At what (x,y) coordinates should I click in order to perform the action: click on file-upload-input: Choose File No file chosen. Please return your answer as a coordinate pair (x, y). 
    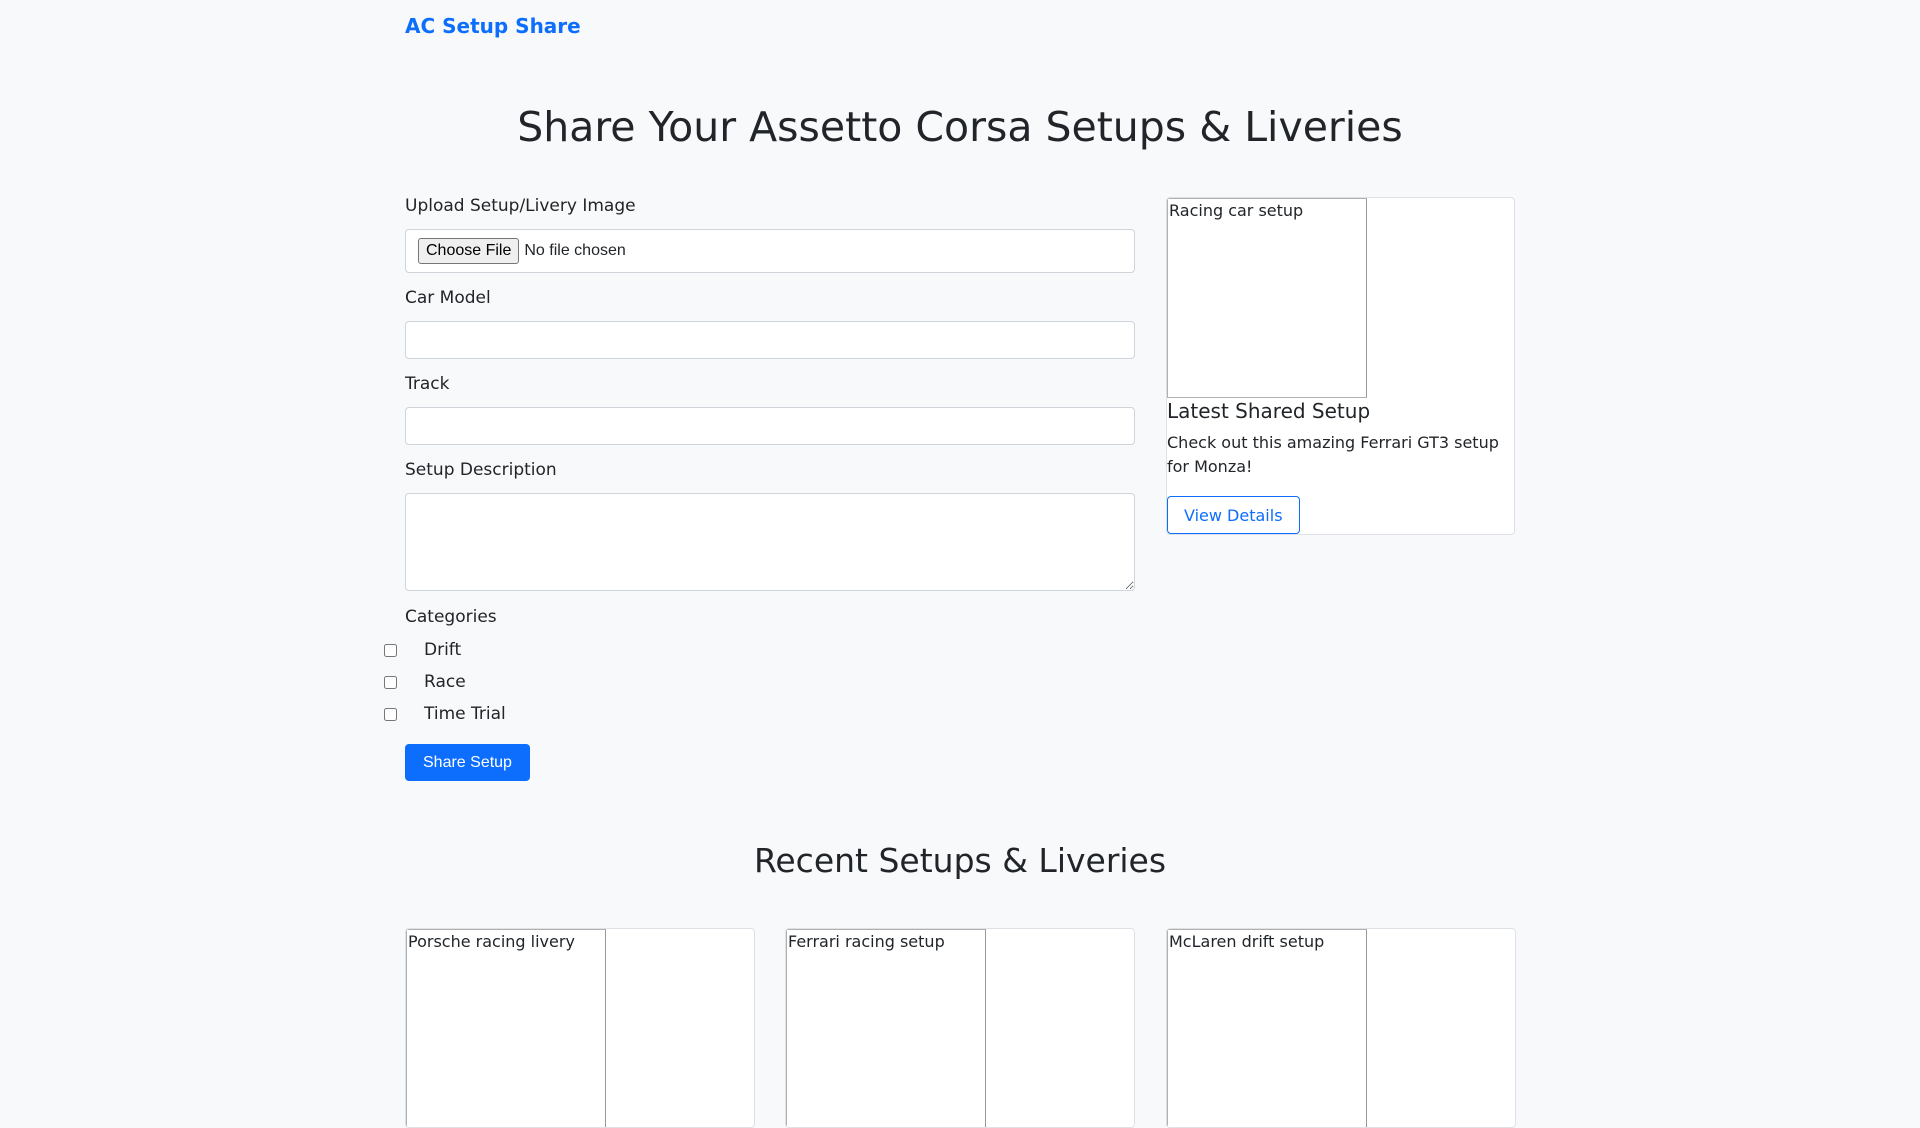
    Looking at the image, I should click on (770, 251).